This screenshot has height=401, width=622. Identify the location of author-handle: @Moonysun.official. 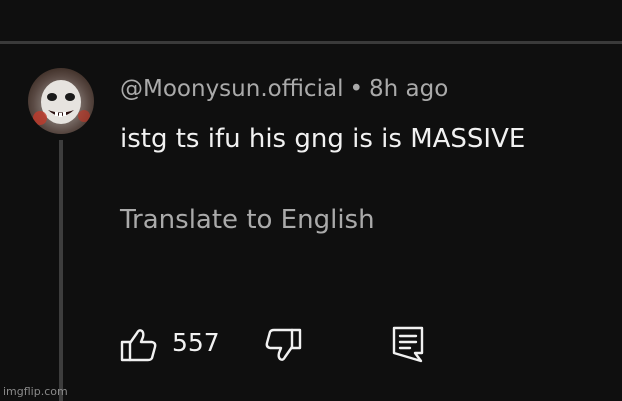
(231, 89).